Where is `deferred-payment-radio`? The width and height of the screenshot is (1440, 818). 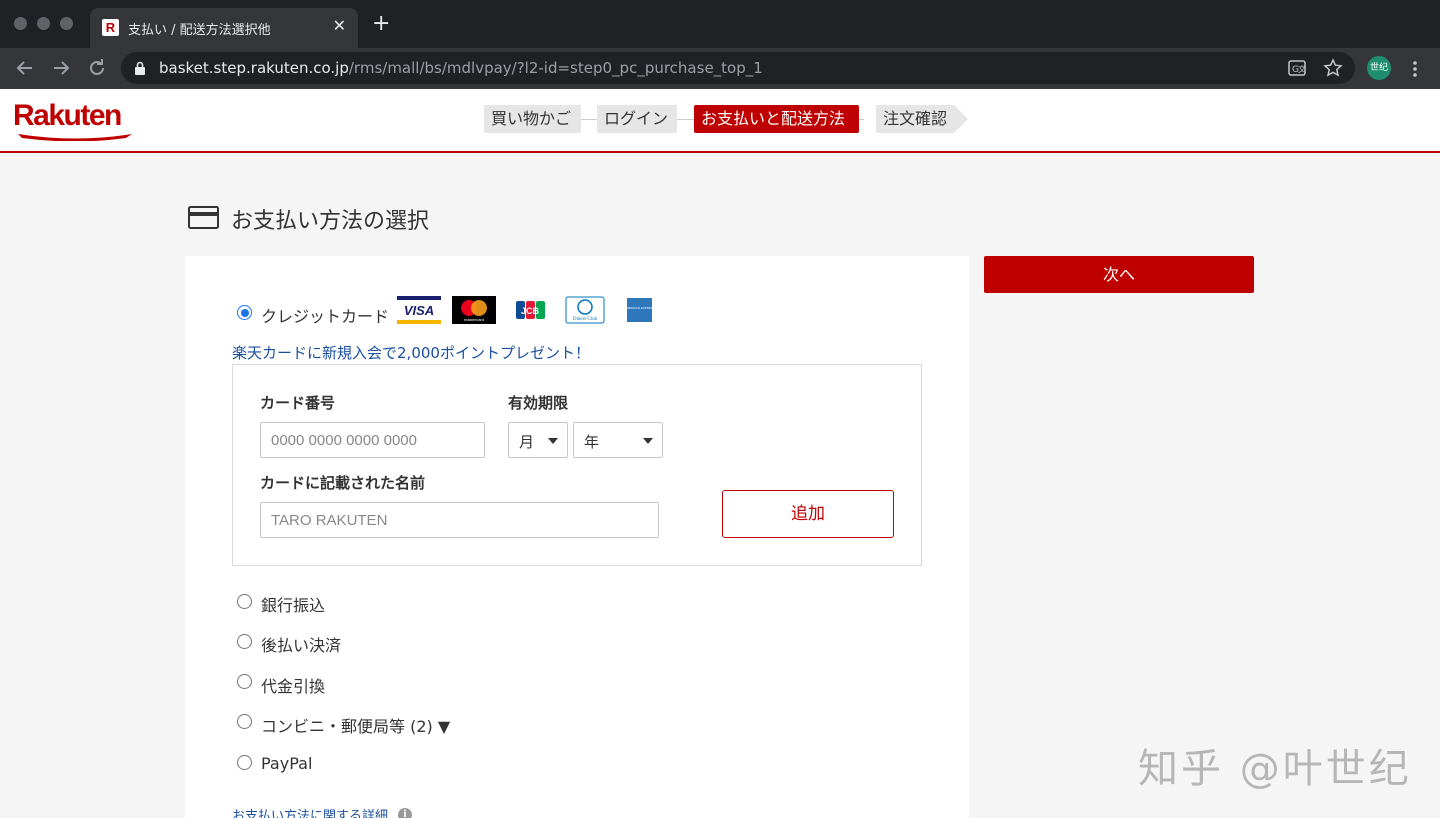
deferred-payment-radio is located at coordinates (244, 641).